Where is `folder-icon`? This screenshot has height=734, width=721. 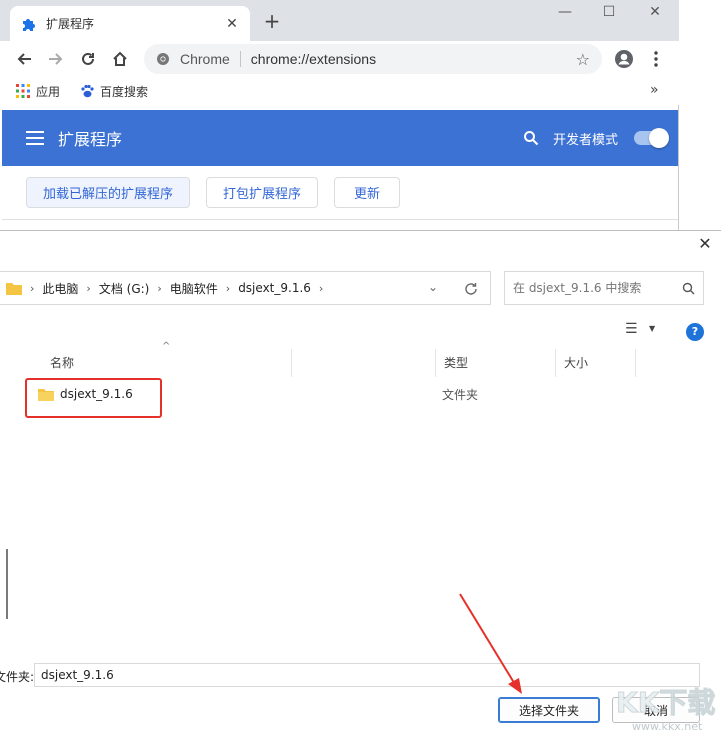 folder-icon is located at coordinates (14, 288).